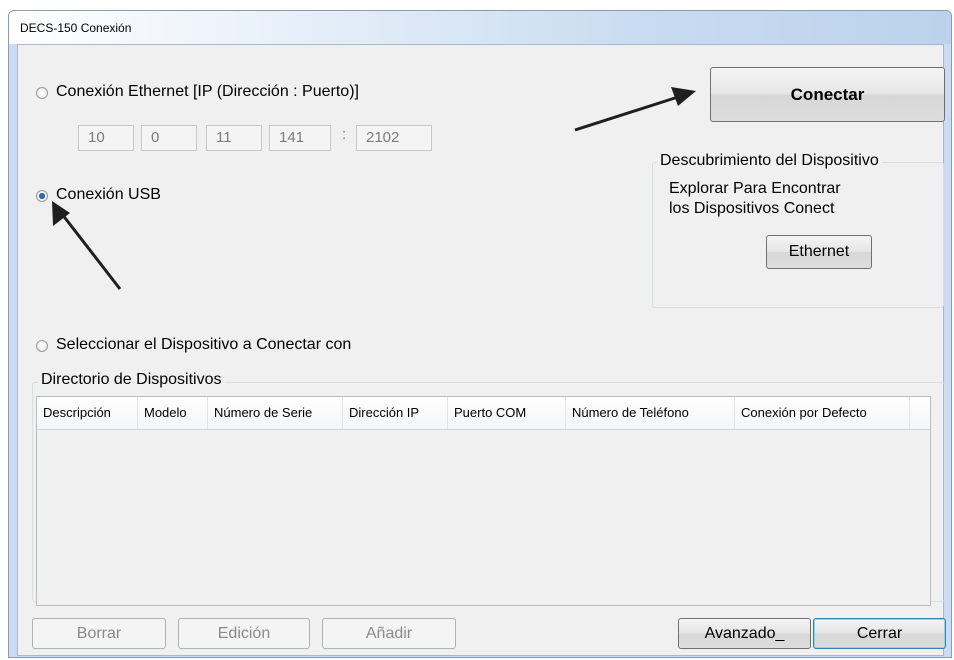  Describe the element at coordinates (87, 245) in the screenshot. I see `arrow-to-usb-icon` at that location.